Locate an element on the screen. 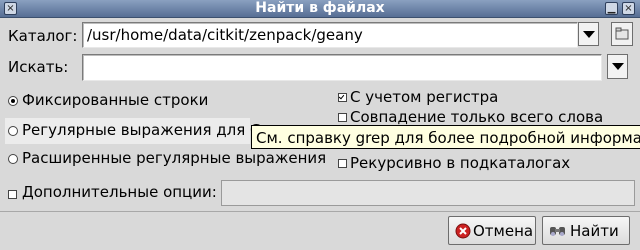  extra-options-field is located at coordinates (428, 193).